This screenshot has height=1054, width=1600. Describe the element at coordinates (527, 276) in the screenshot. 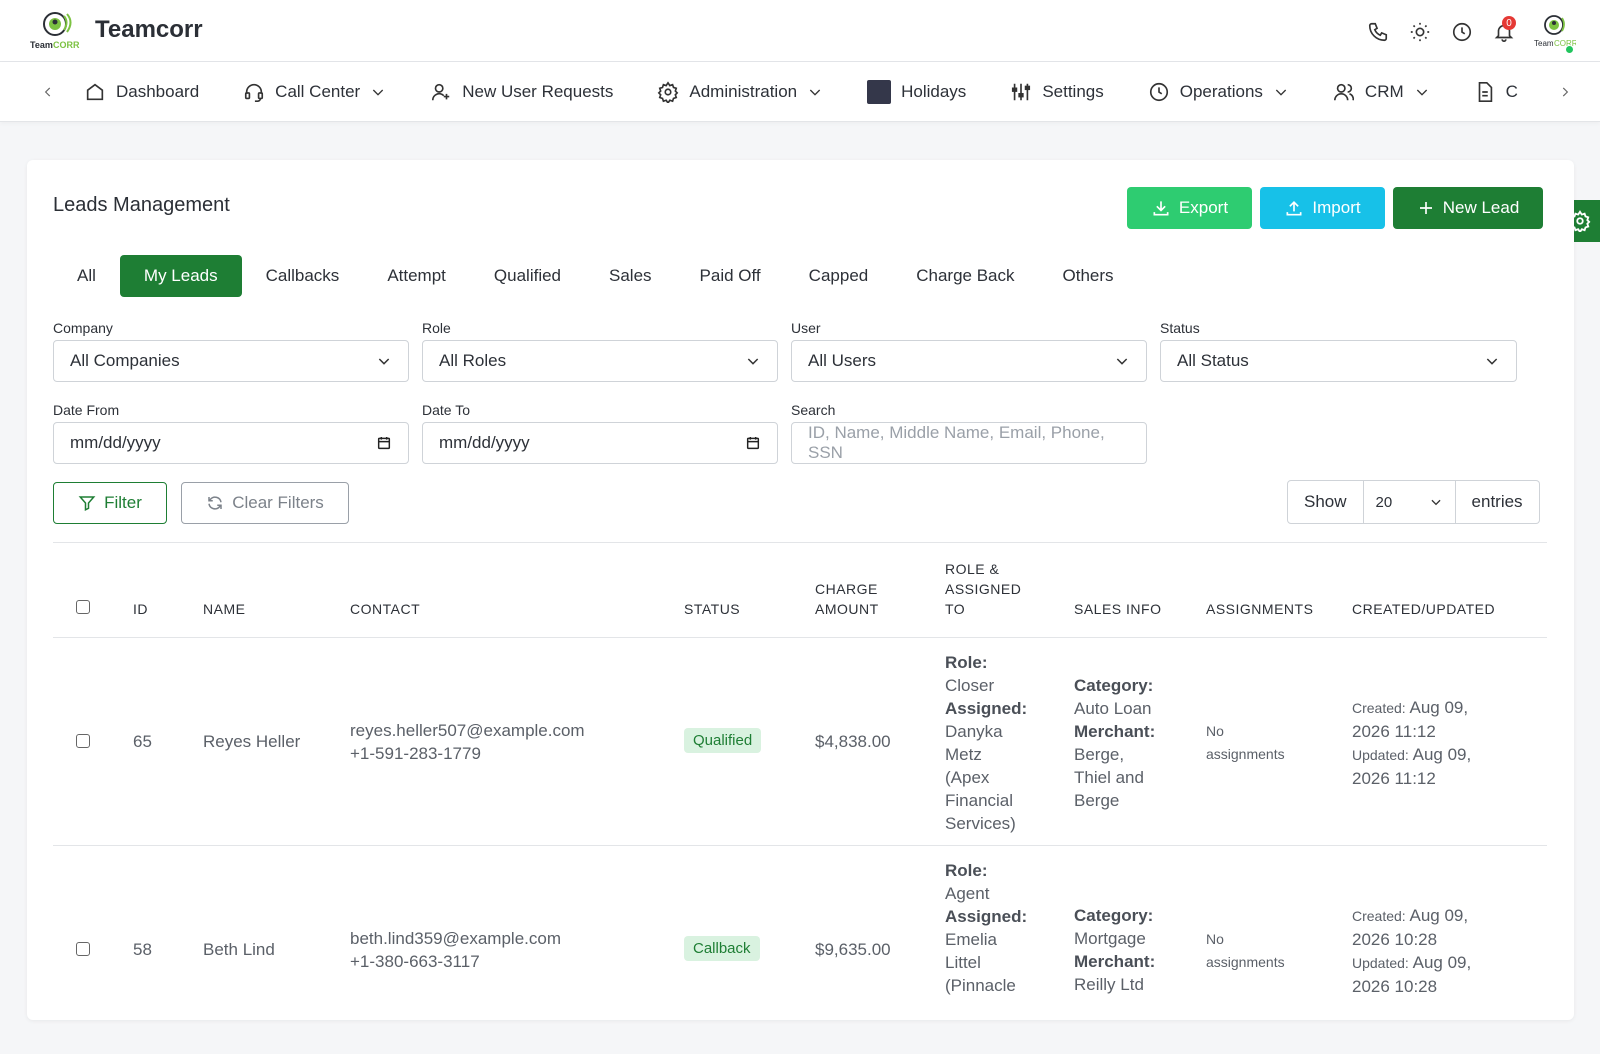

I see `tab-qualified: Qualified` at that location.